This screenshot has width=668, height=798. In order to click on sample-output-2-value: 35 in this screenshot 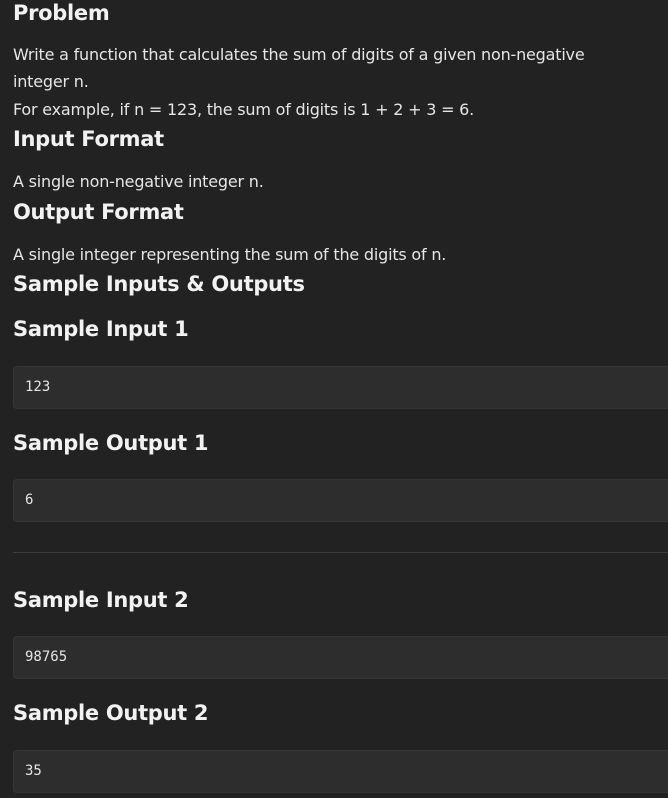, I will do `click(33, 771)`.